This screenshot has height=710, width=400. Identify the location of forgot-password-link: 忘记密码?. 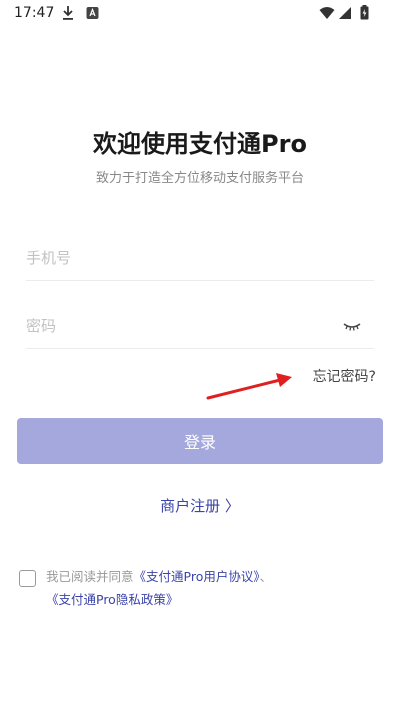
(344, 376).